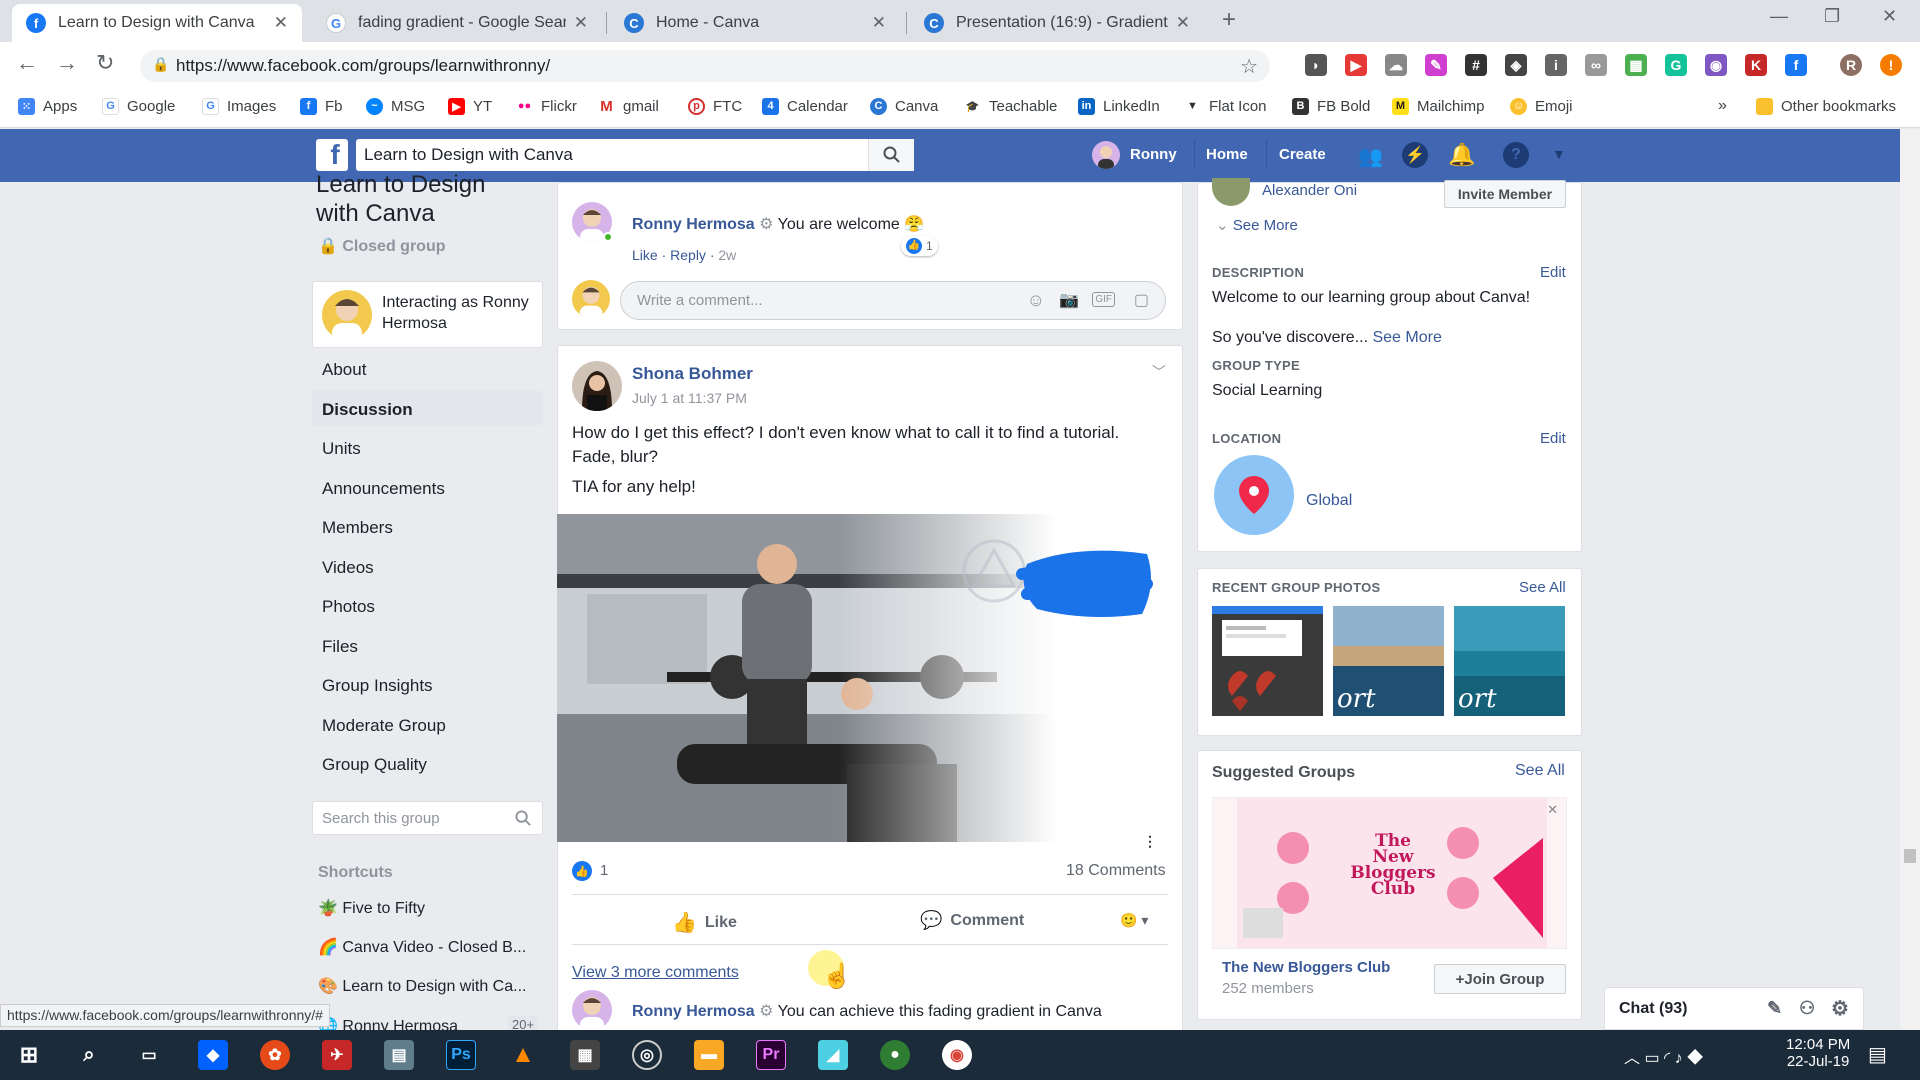  I want to click on bookmark-flickr: ●● Flickr, so click(546, 106).